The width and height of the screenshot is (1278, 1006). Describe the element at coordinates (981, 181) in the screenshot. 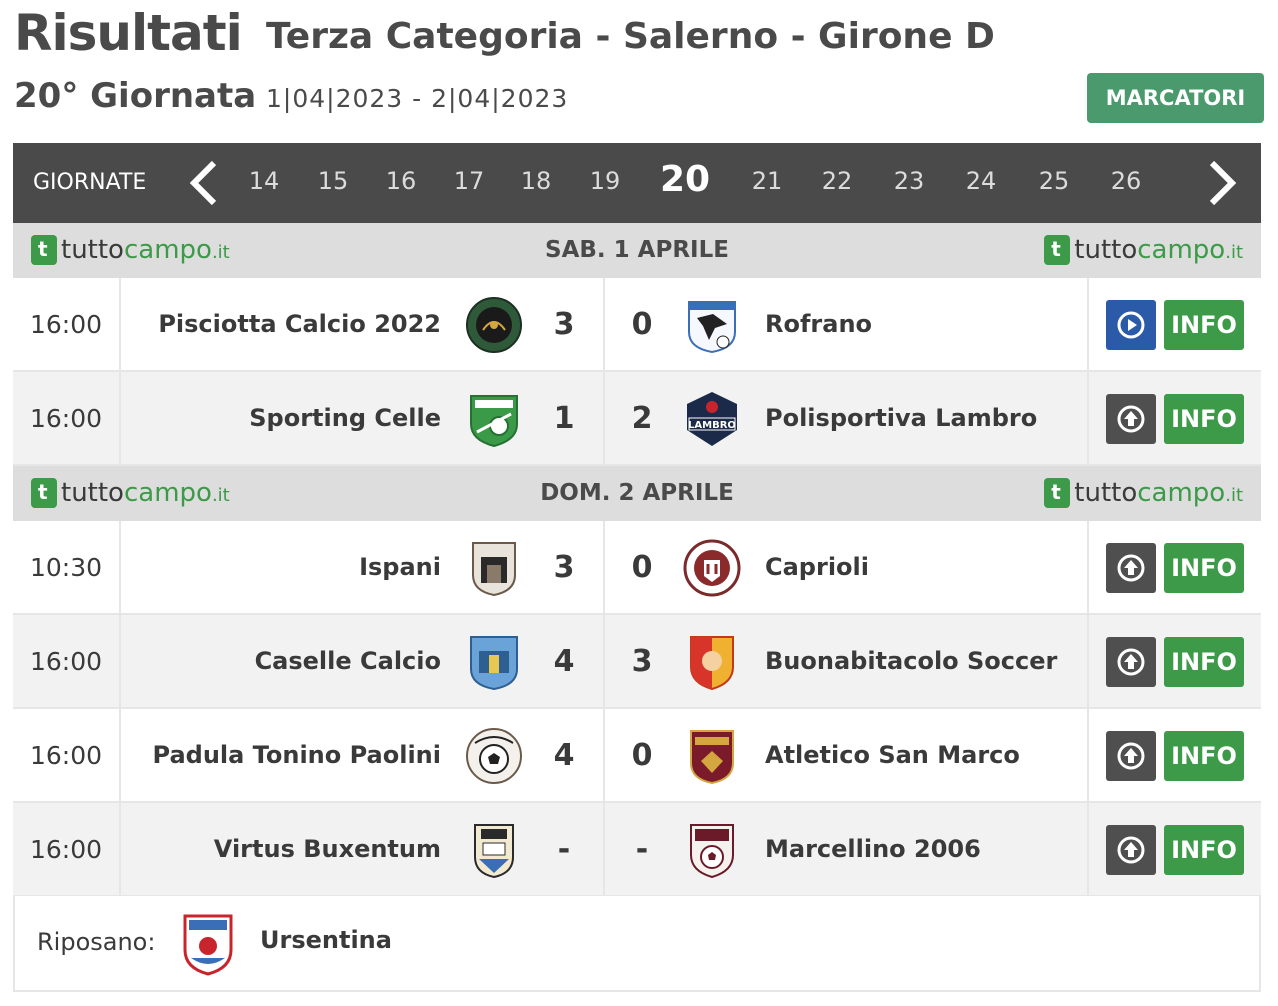

I see `round-link-24: 24` at that location.